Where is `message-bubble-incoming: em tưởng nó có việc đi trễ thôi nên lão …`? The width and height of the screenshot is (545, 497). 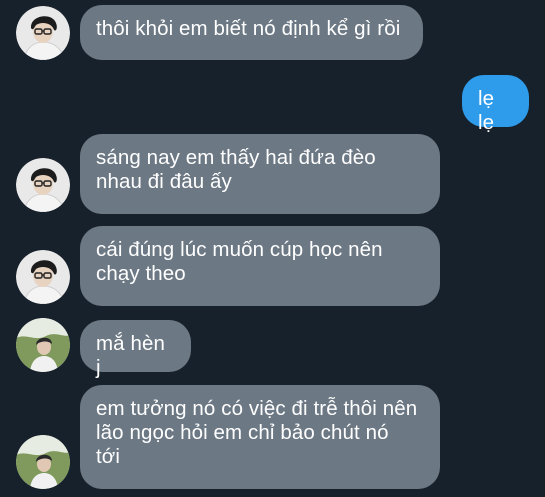
message-bubble-incoming: em tưởng nó có việc đi trễ thôi nên lão … is located at coordinates (260, 437).